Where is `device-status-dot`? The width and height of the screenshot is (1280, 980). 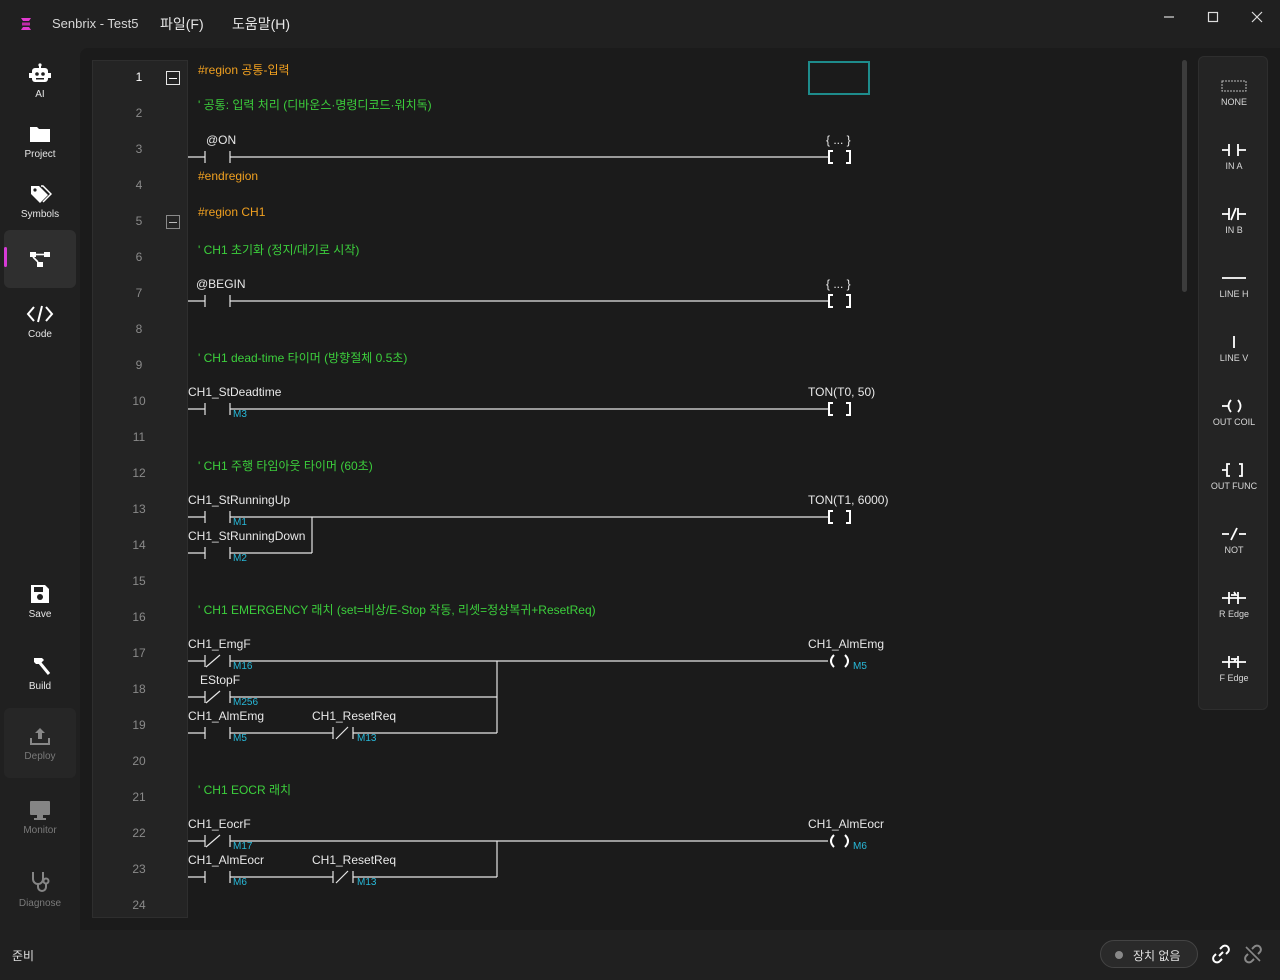 device-status-dot is located at coordinates (1119, 955).